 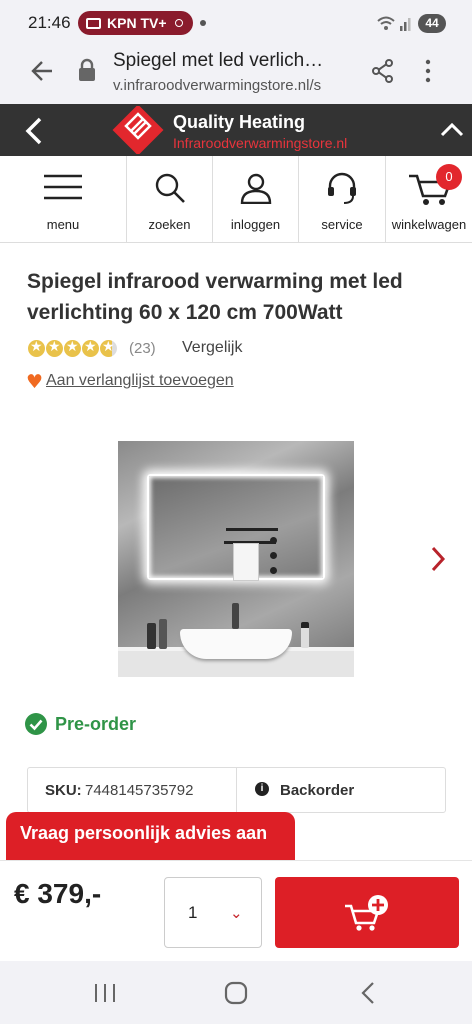 What do you see at coordinates (138, 130) in the screenshot?
I see `quality-heating-logo-icon` at bounding box center [138, 130].